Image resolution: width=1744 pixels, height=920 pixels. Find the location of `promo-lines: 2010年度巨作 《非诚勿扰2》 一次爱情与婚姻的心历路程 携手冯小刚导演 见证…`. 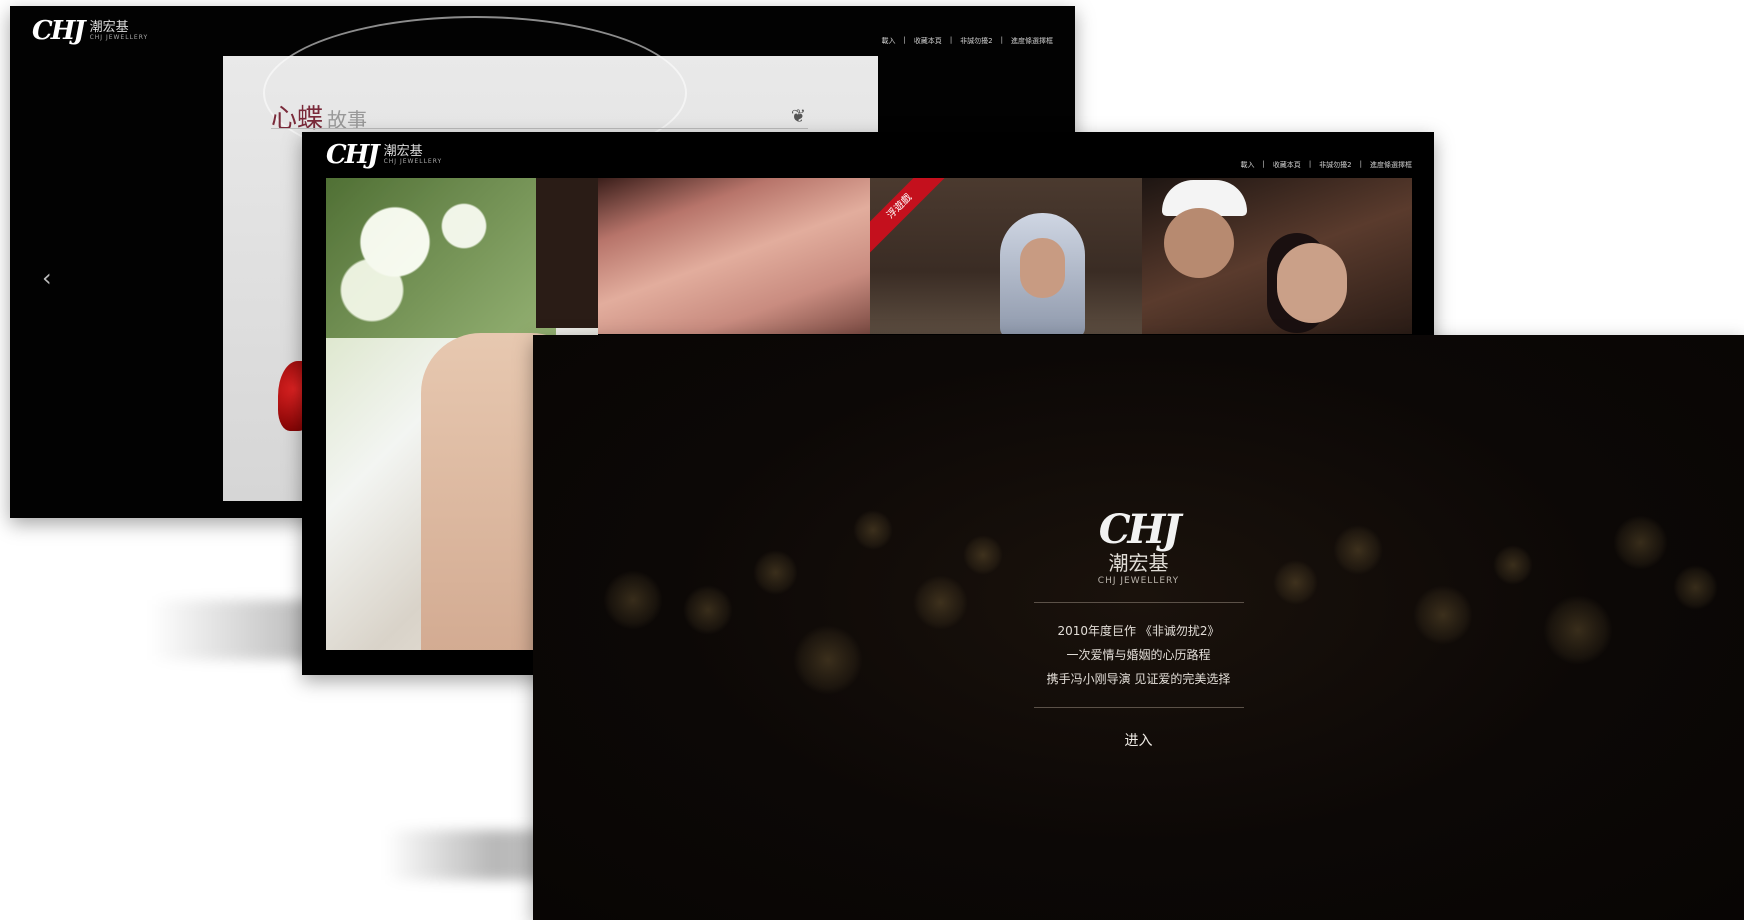

promo-lines: 2010年度巨作 《非诚勿扰2》 一次爱情与婚姻的心历路程 携手冯小刚导演 见证… is located at coordinates (1138, 655).